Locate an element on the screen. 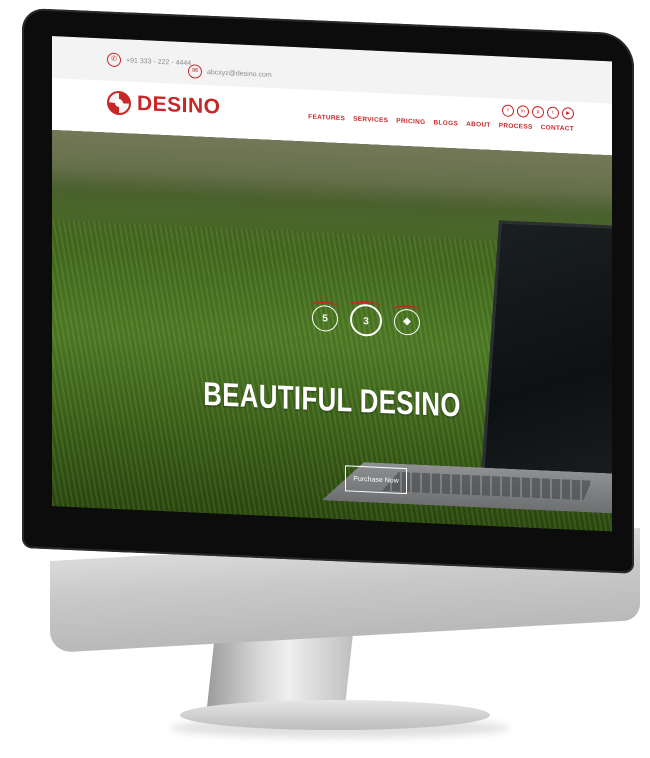 The width and height of the screenshot is (650, 758). email-contact: ✉ abcxyz@desino.com is located at coordinates (230, 73).